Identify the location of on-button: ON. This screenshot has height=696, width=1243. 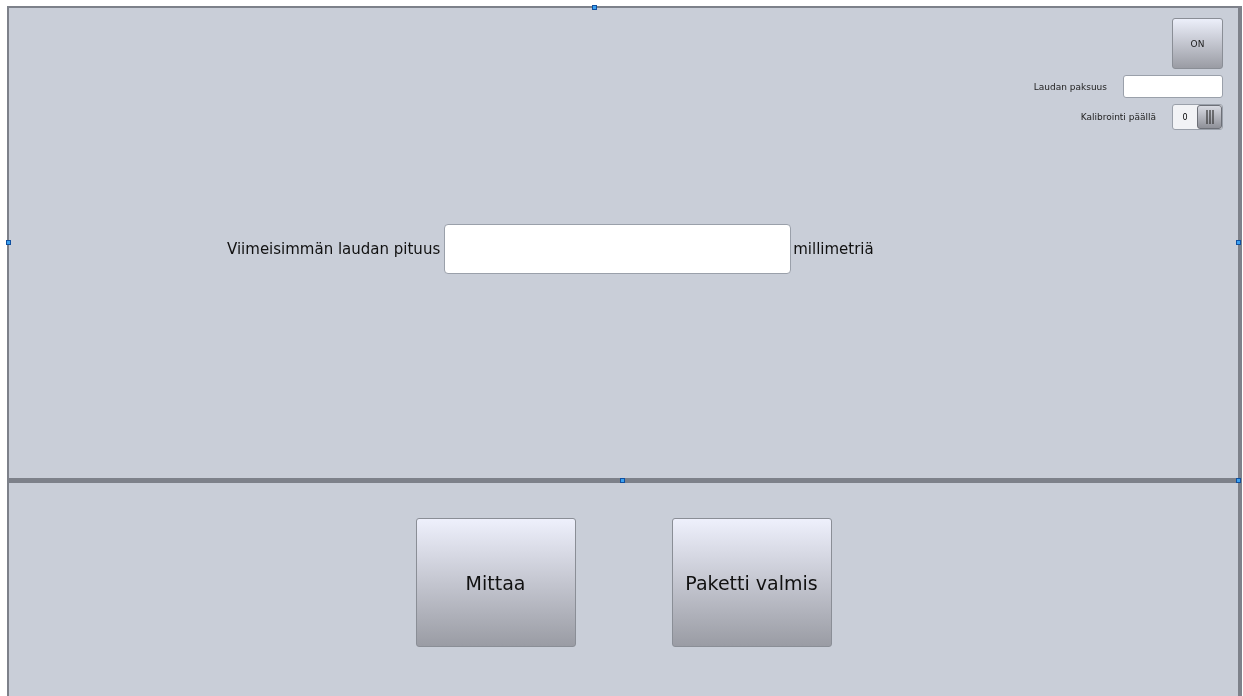
(1197, 43).